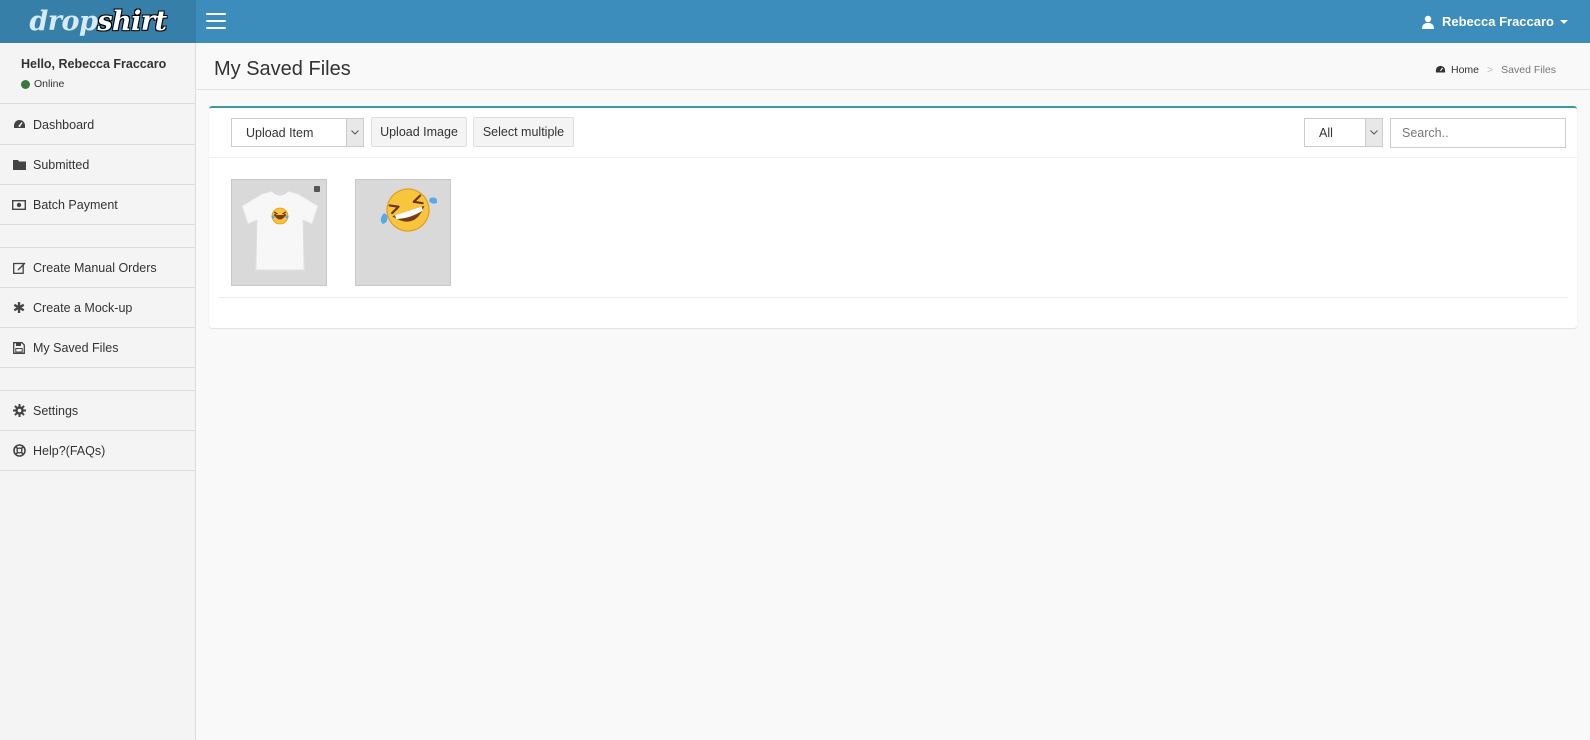 The height and width of the screenshot is (740, 1590). What do you see at coordinates (69, 450) in the screenshot?
I see `sidebar-item-label: Help?(FAQs)` at bounding box center [69, 450].